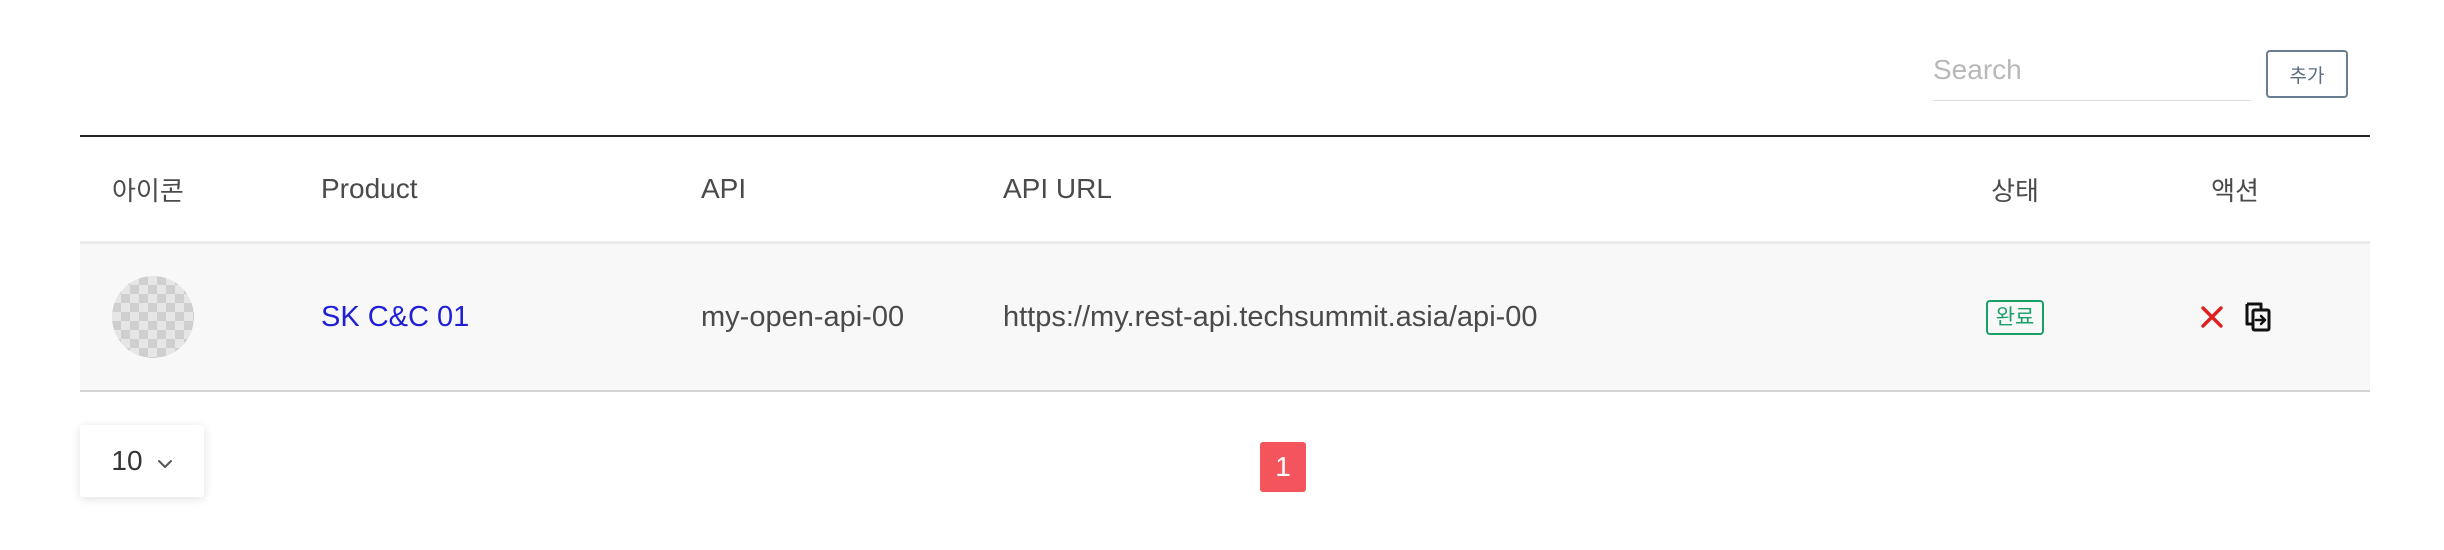 The image size is (2444, 550). I want to click on column-header-icon: 아이콘, so click(148, 191).